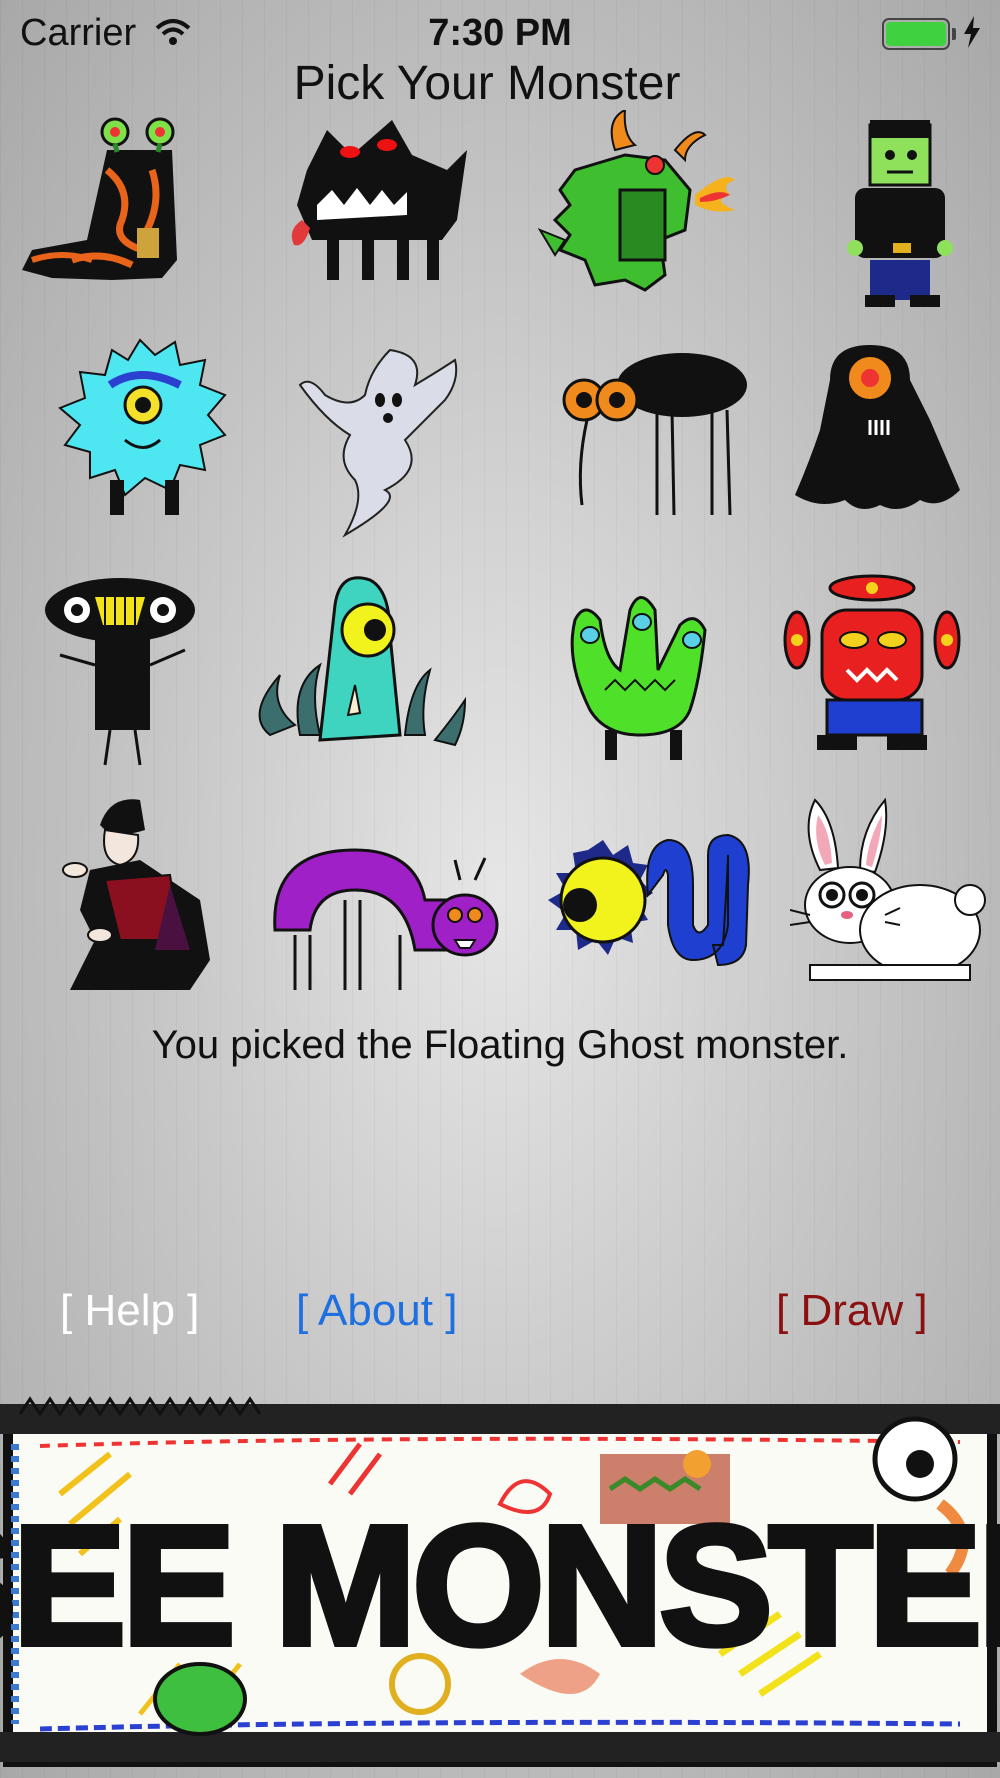 Image resolution: width=1000 pixels, height=1778 pixels. What do you see at coordinates (649, 900) in the screenshot?
I see `eyeball-serpent-monster-icon` at bounding box center [649, 900].